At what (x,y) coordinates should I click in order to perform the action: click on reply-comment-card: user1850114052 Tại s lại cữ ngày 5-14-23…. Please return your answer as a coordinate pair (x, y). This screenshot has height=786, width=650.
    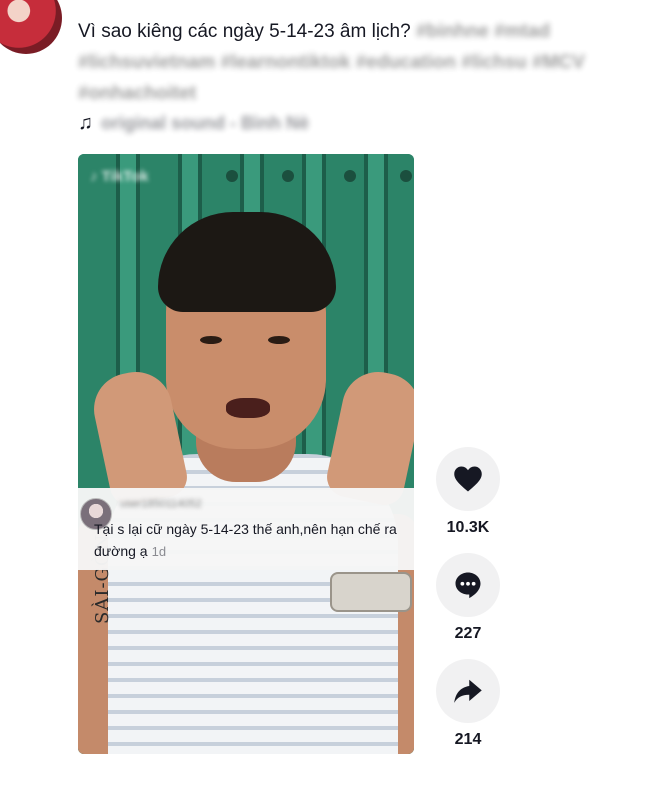
    Looking at the image, I should click on (246, 529).